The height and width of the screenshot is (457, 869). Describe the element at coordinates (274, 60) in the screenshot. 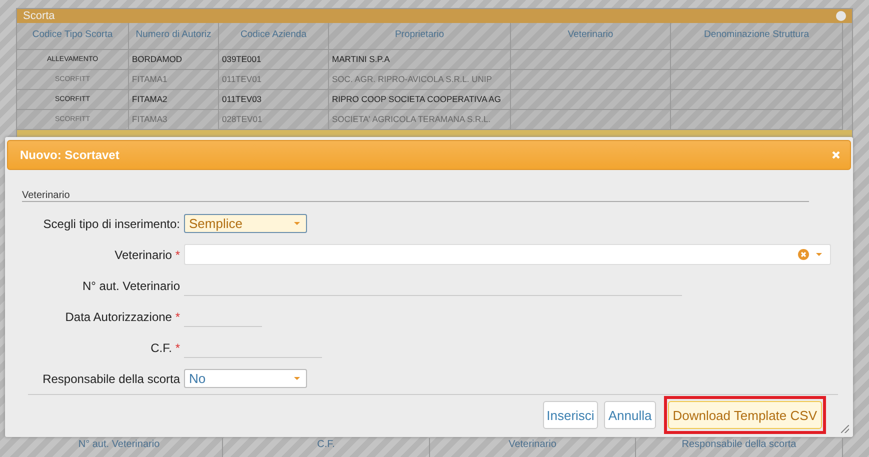

I see `table-cell: 039TE001` at that location.